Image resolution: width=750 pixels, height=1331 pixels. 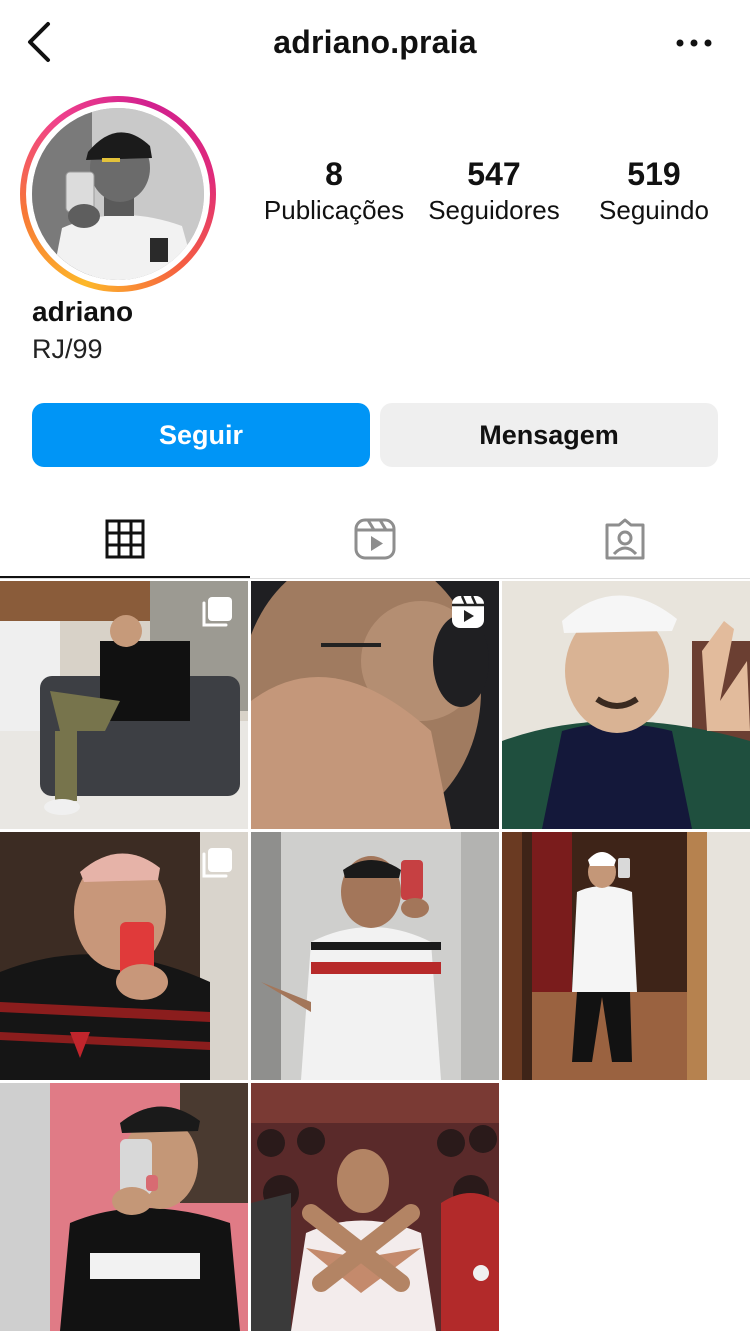 I want to click on message-button: Mensagem, so click(x=549, y=435).